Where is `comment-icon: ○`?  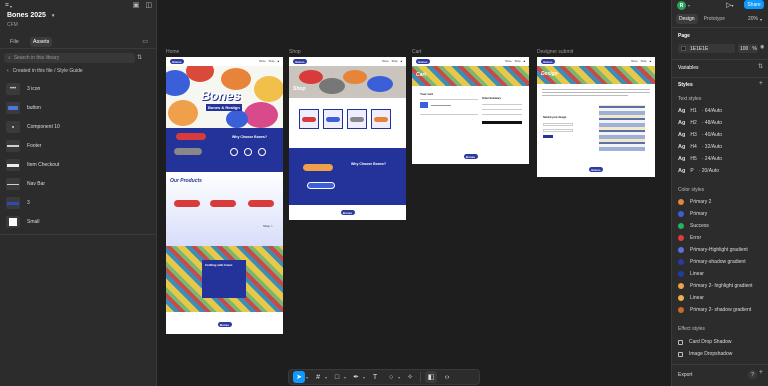 comment-icon: ○ is located at coordinates (391, 377).